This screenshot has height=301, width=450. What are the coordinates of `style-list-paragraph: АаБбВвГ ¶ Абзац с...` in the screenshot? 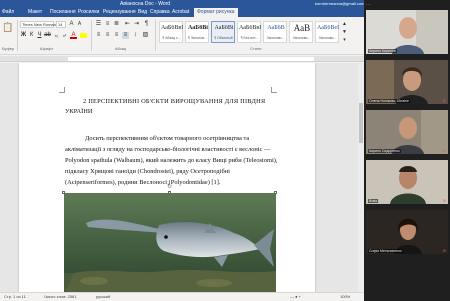 It's located at (171, 32).